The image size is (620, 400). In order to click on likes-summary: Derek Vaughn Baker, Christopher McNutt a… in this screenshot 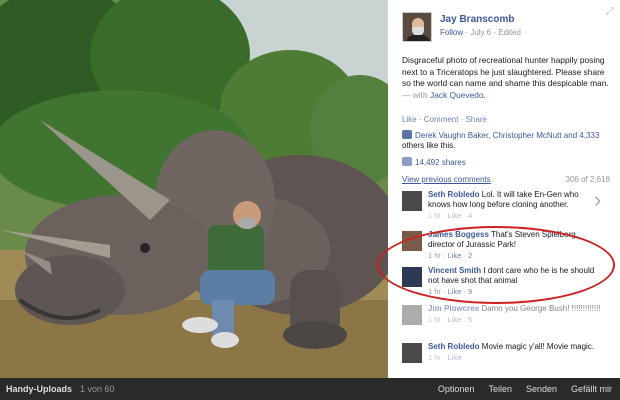, I will do `click(506, 140)`.